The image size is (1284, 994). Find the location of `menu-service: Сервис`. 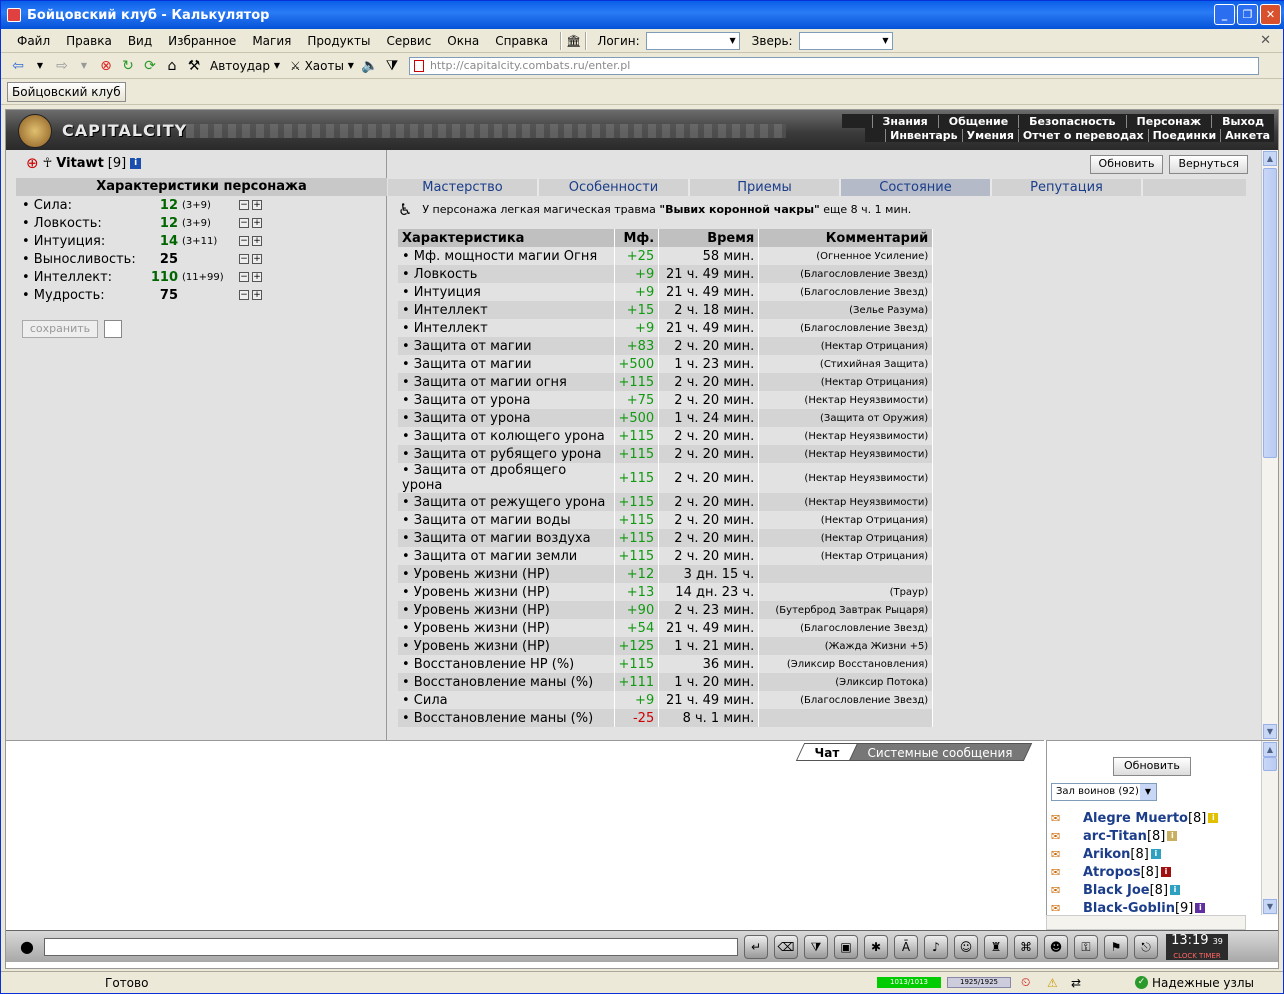

menu-service: Сервис is located at coordinates (408, 41).